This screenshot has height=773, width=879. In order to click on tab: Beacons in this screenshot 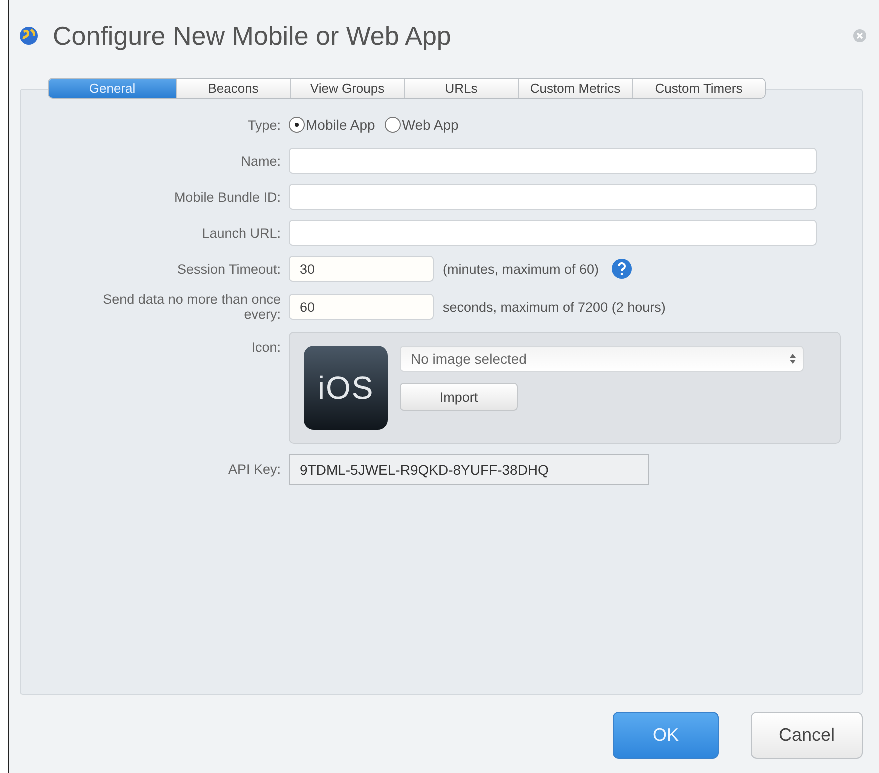, I will do `click(234, 88)`.